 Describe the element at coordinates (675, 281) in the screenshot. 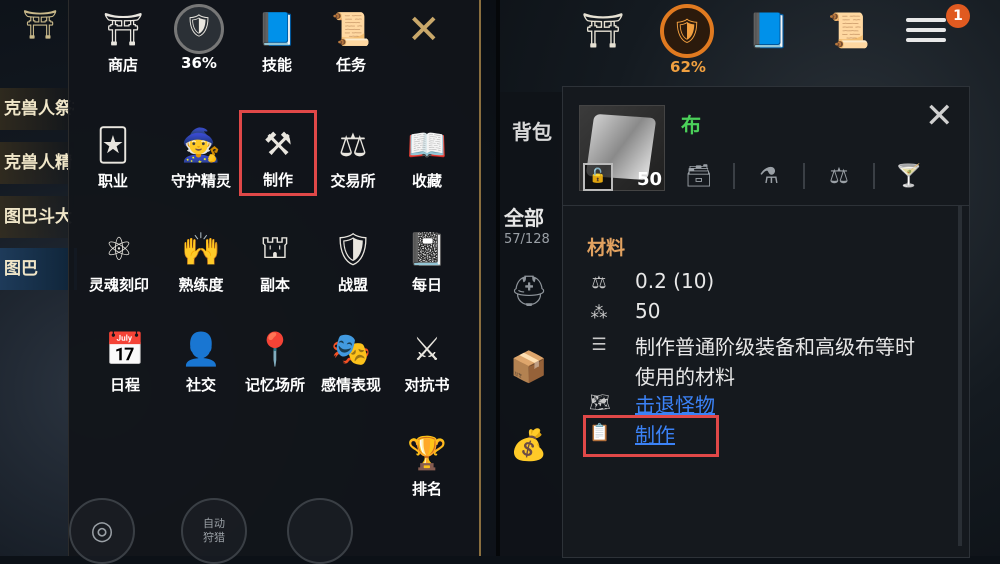

I see `item-weight: 0.2 (10)` at that location.